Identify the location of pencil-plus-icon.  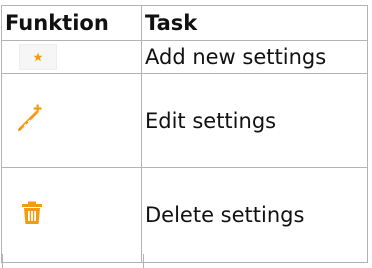
(30, 117).